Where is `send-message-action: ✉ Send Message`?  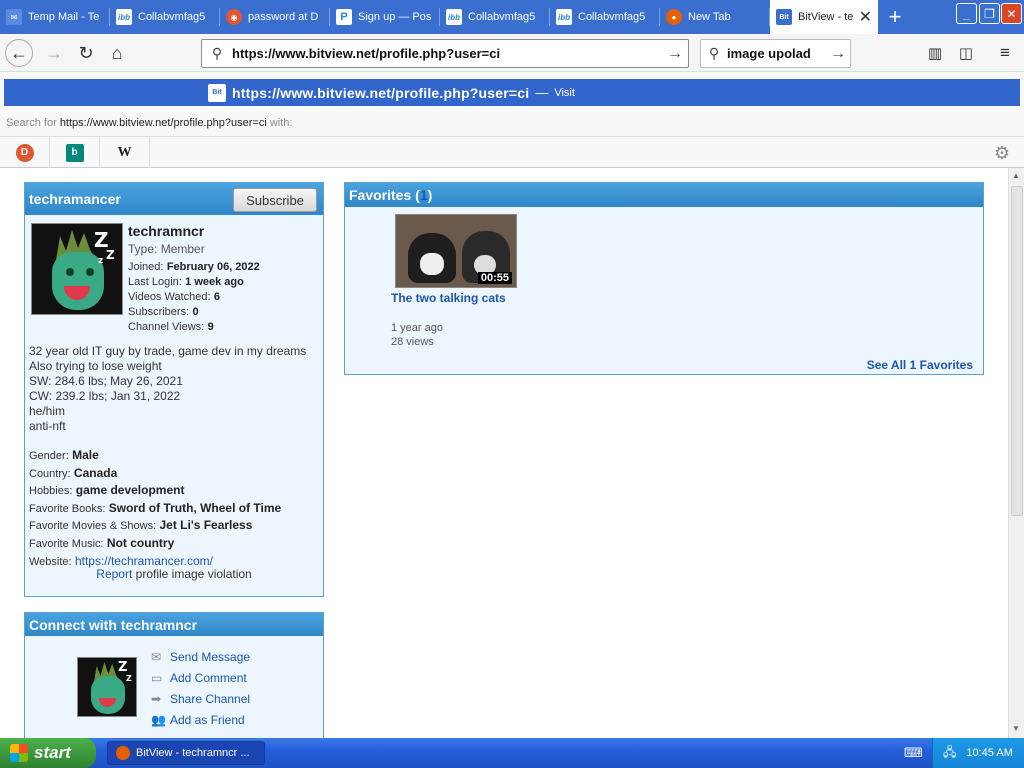 send-message-action: ✉ Send Message is located at coordinates (200, 657).